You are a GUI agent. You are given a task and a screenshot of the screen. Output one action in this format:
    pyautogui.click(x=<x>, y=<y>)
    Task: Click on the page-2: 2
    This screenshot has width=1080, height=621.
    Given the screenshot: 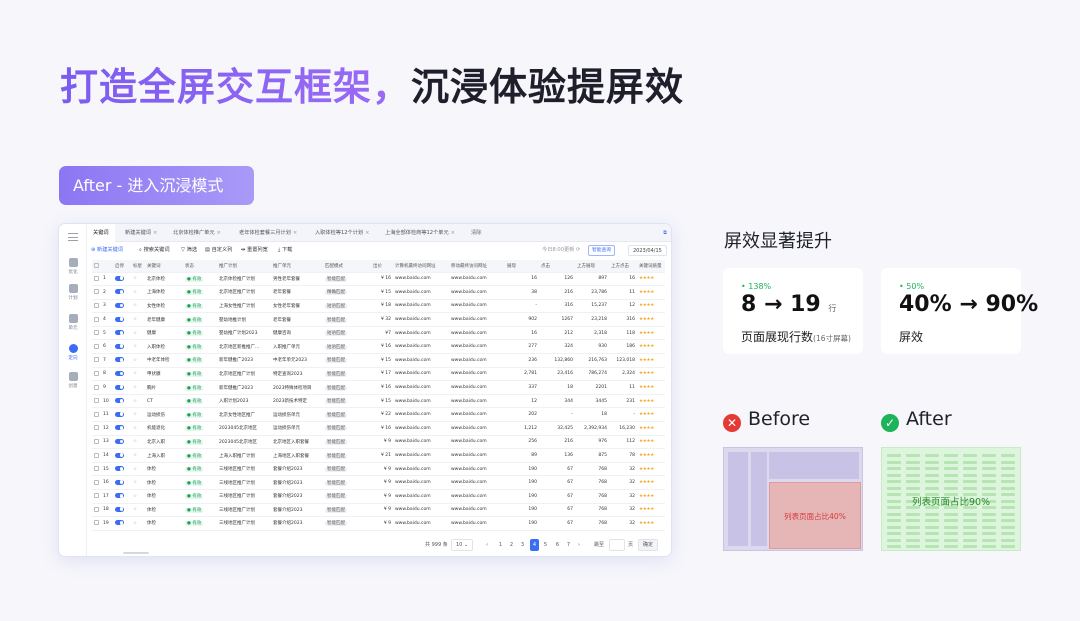 What is the action you would take?
    pyautogui.click(x=511, y=545)
    